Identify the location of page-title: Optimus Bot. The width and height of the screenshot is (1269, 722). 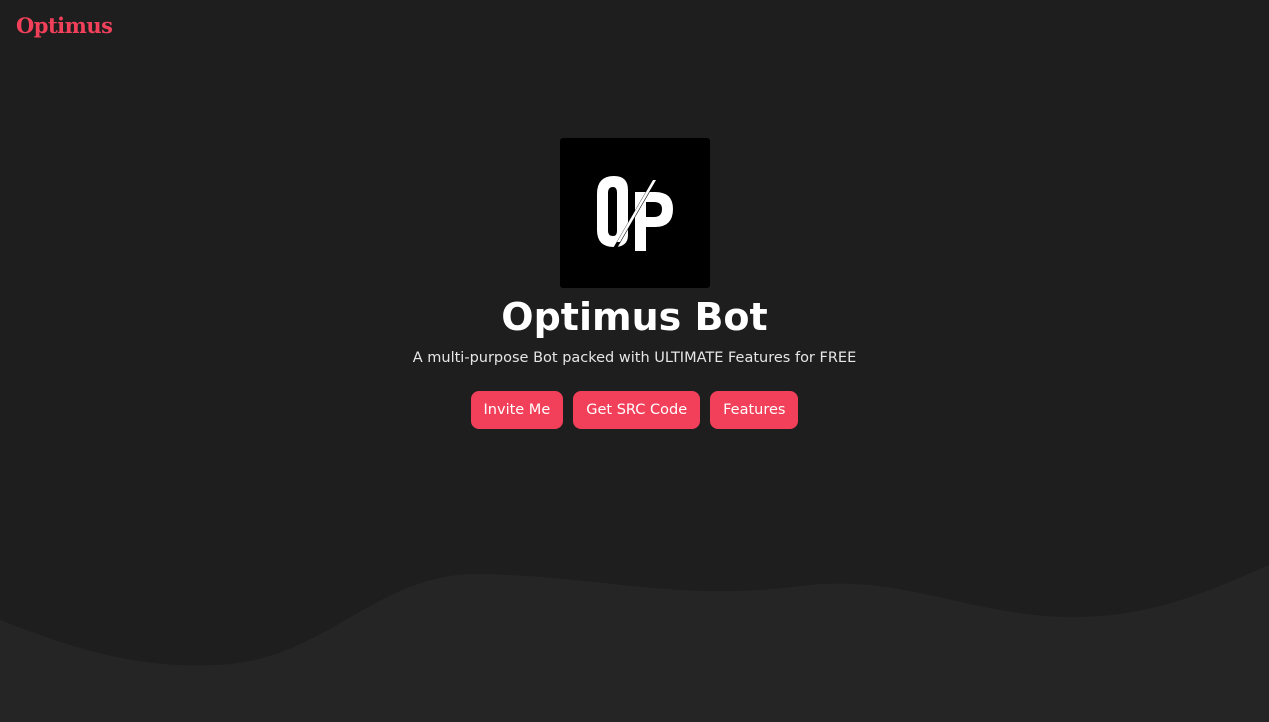
(634, 317).